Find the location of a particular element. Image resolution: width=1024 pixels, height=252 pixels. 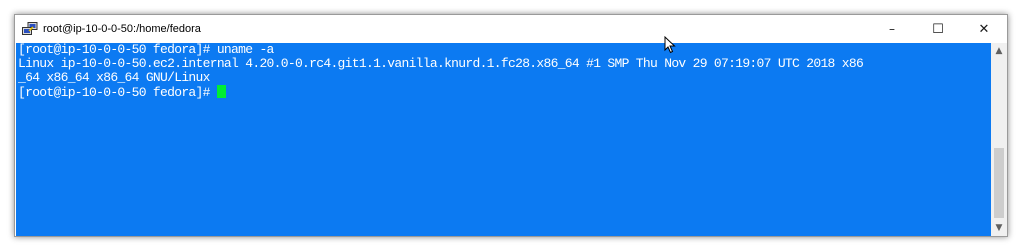

minimize-button: – is located at coordinates (892, 29).